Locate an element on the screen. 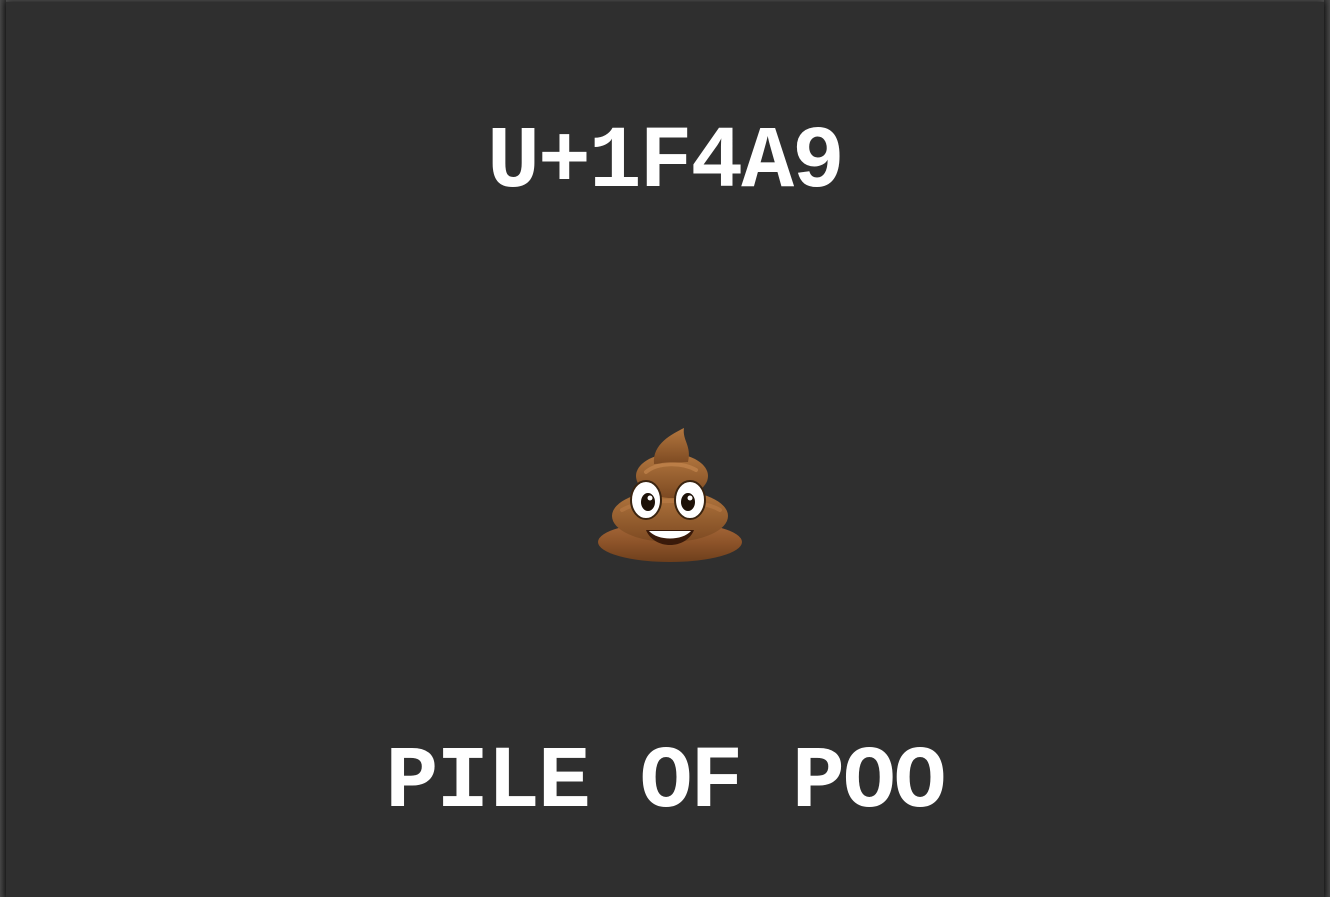  codepoint-label: U+1F4A9 is located at coordinates (666, 163).